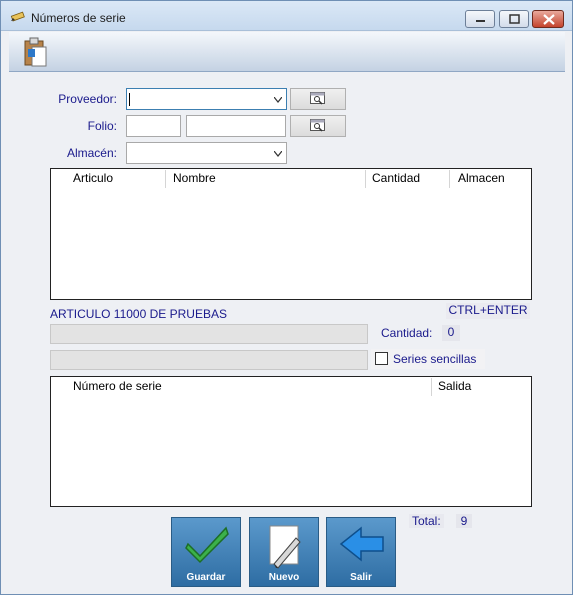  I want to click on serial-entry-field, so click(209, 360).